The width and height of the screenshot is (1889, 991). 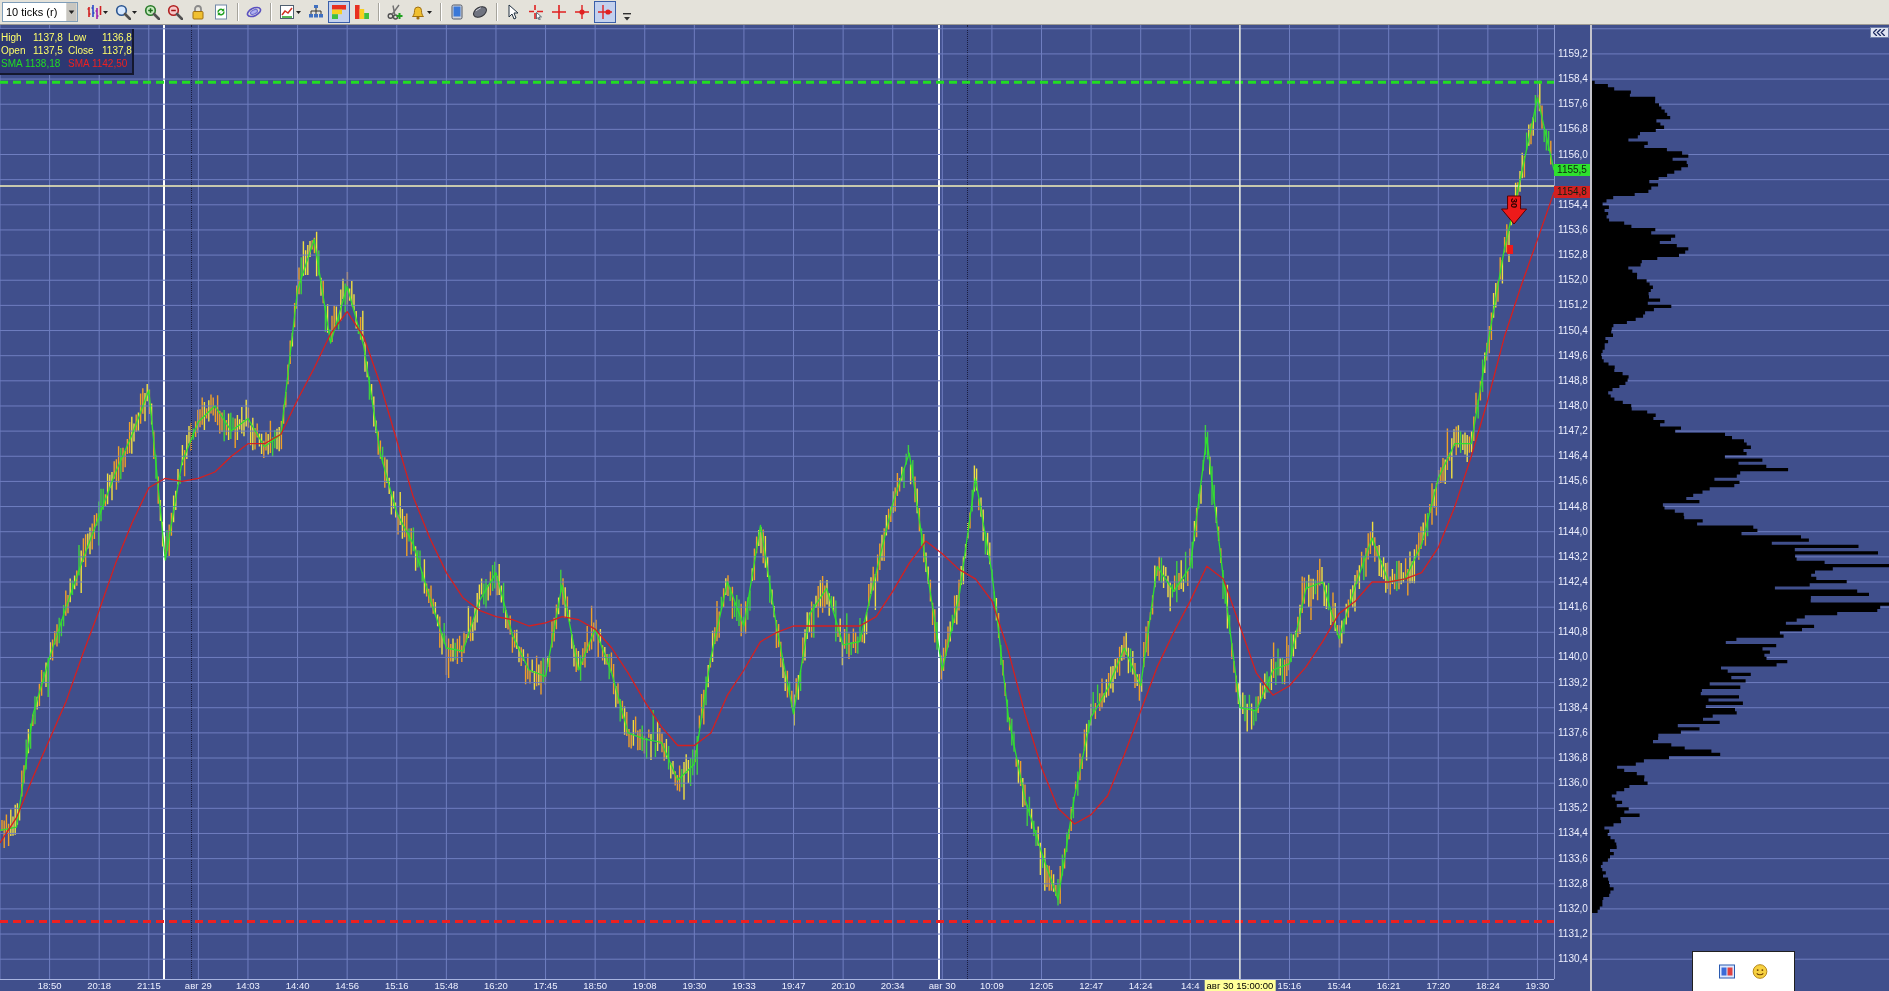 I want to click on time-label: 20:34, so click(x=892, y=985).